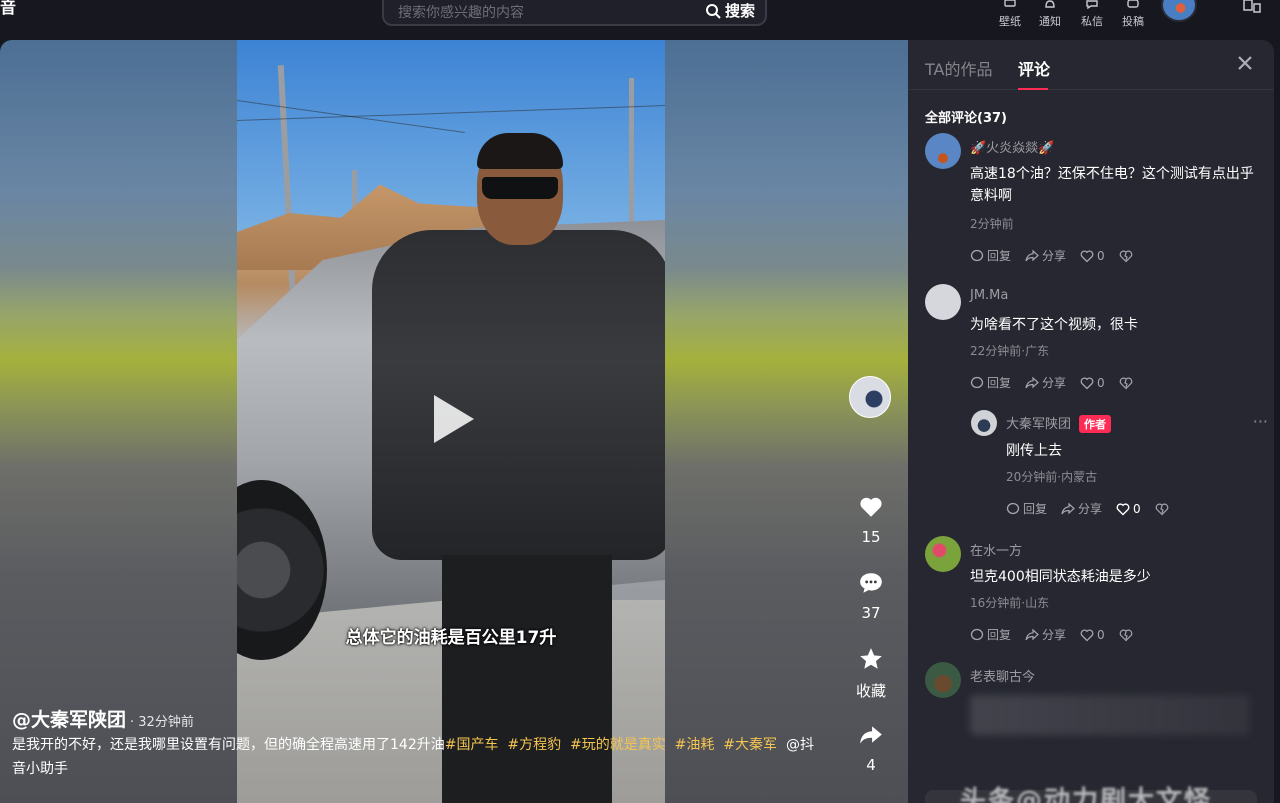 The width and height of the screenshot is (1280, 803). I want to click on comment-button: 37, so click(871, 596).